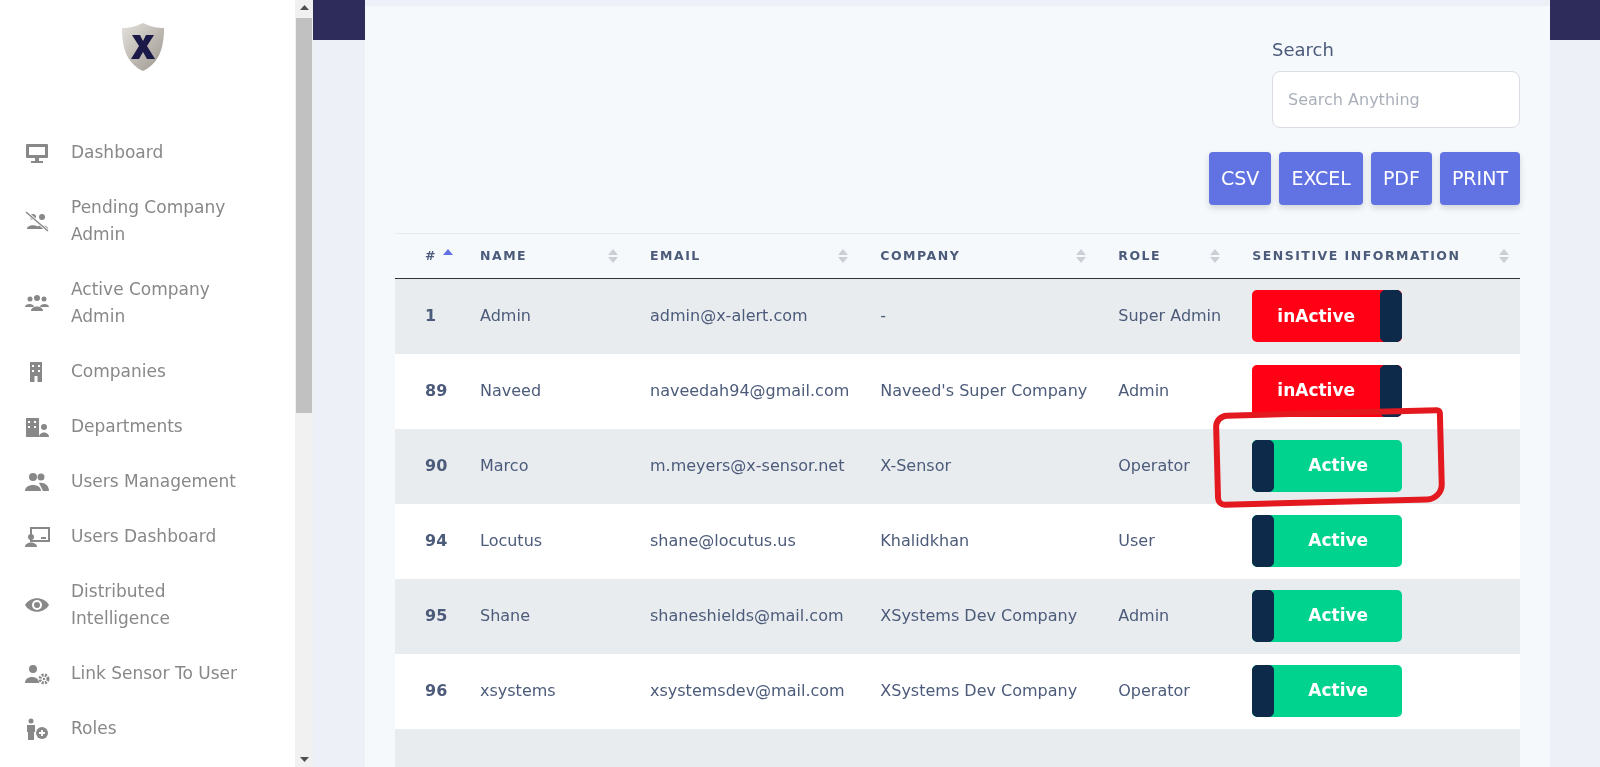 Image resolution: width=1600 pixels, height=767 pixels. Describe the element at coordinates (1396, 99) in the screenshot. I see `search-field: Search Anything` at that location.